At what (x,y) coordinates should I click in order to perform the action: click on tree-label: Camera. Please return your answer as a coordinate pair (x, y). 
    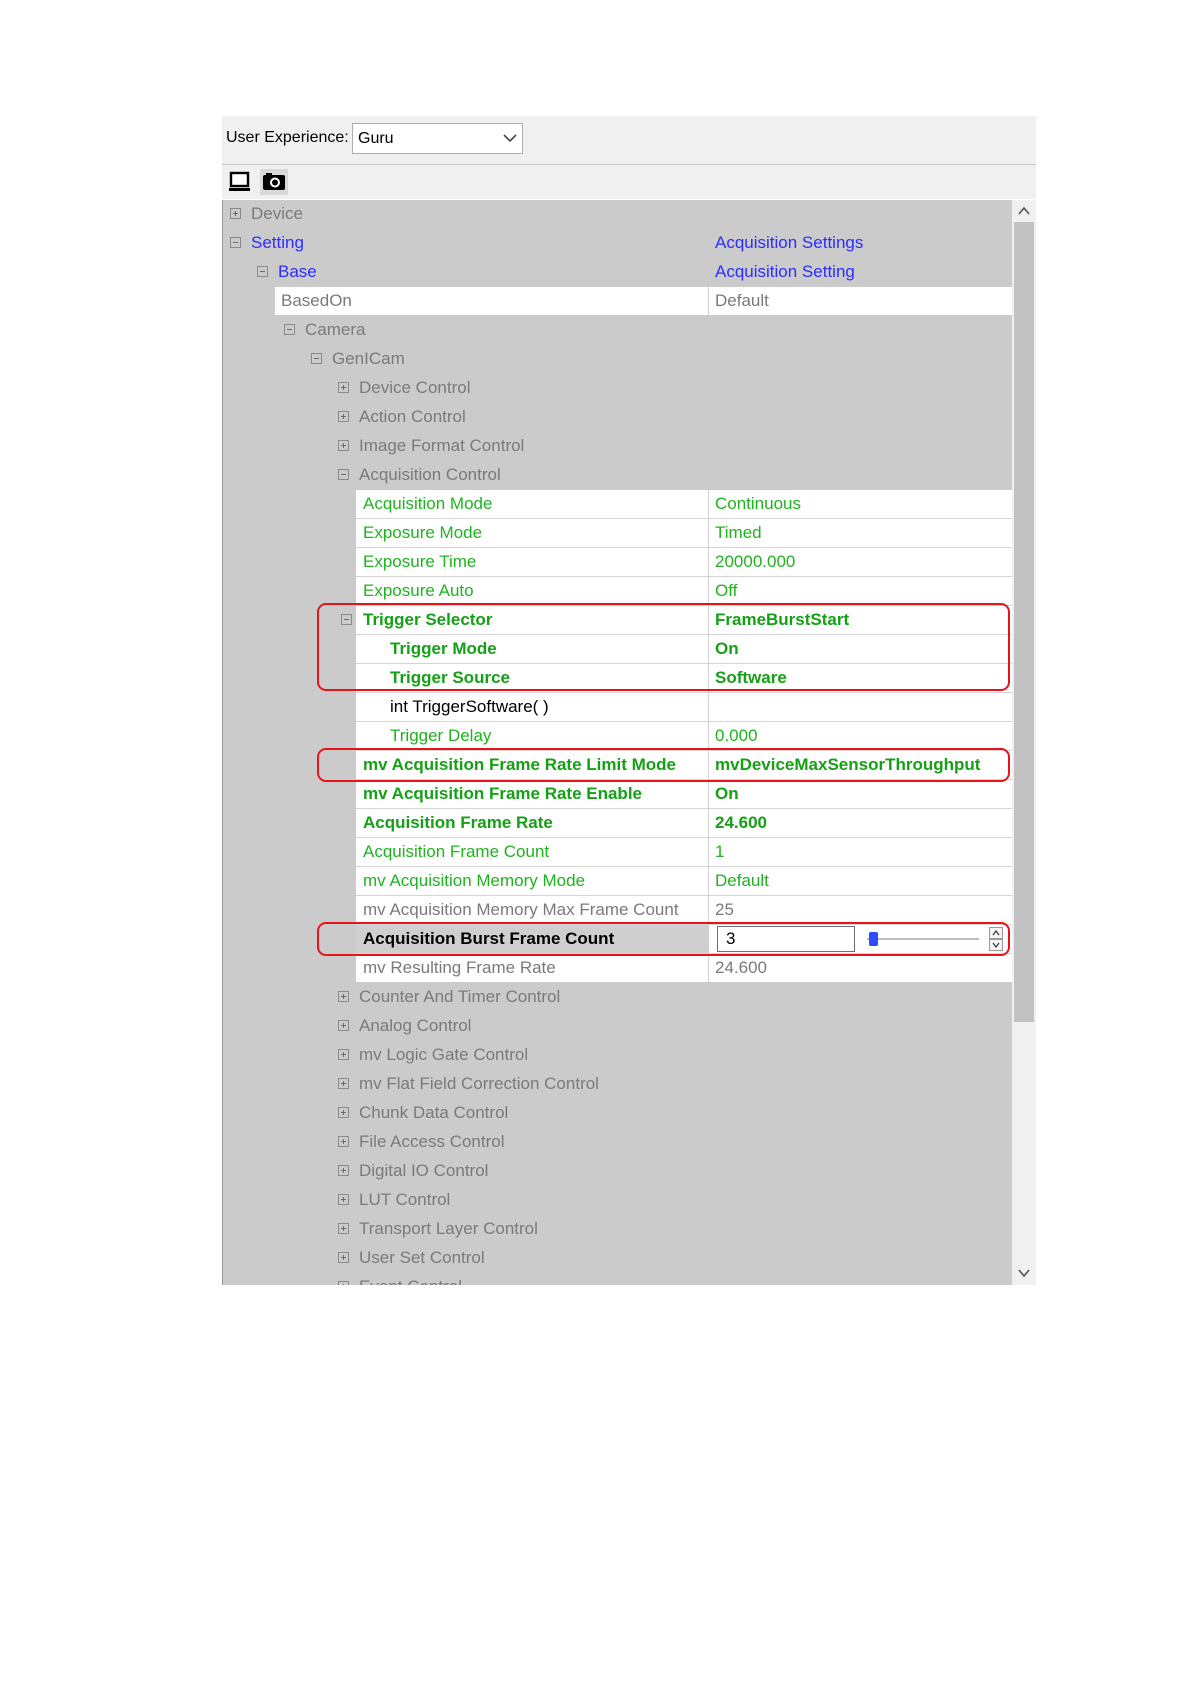
    Looking at the image, I should click on (335, 329).